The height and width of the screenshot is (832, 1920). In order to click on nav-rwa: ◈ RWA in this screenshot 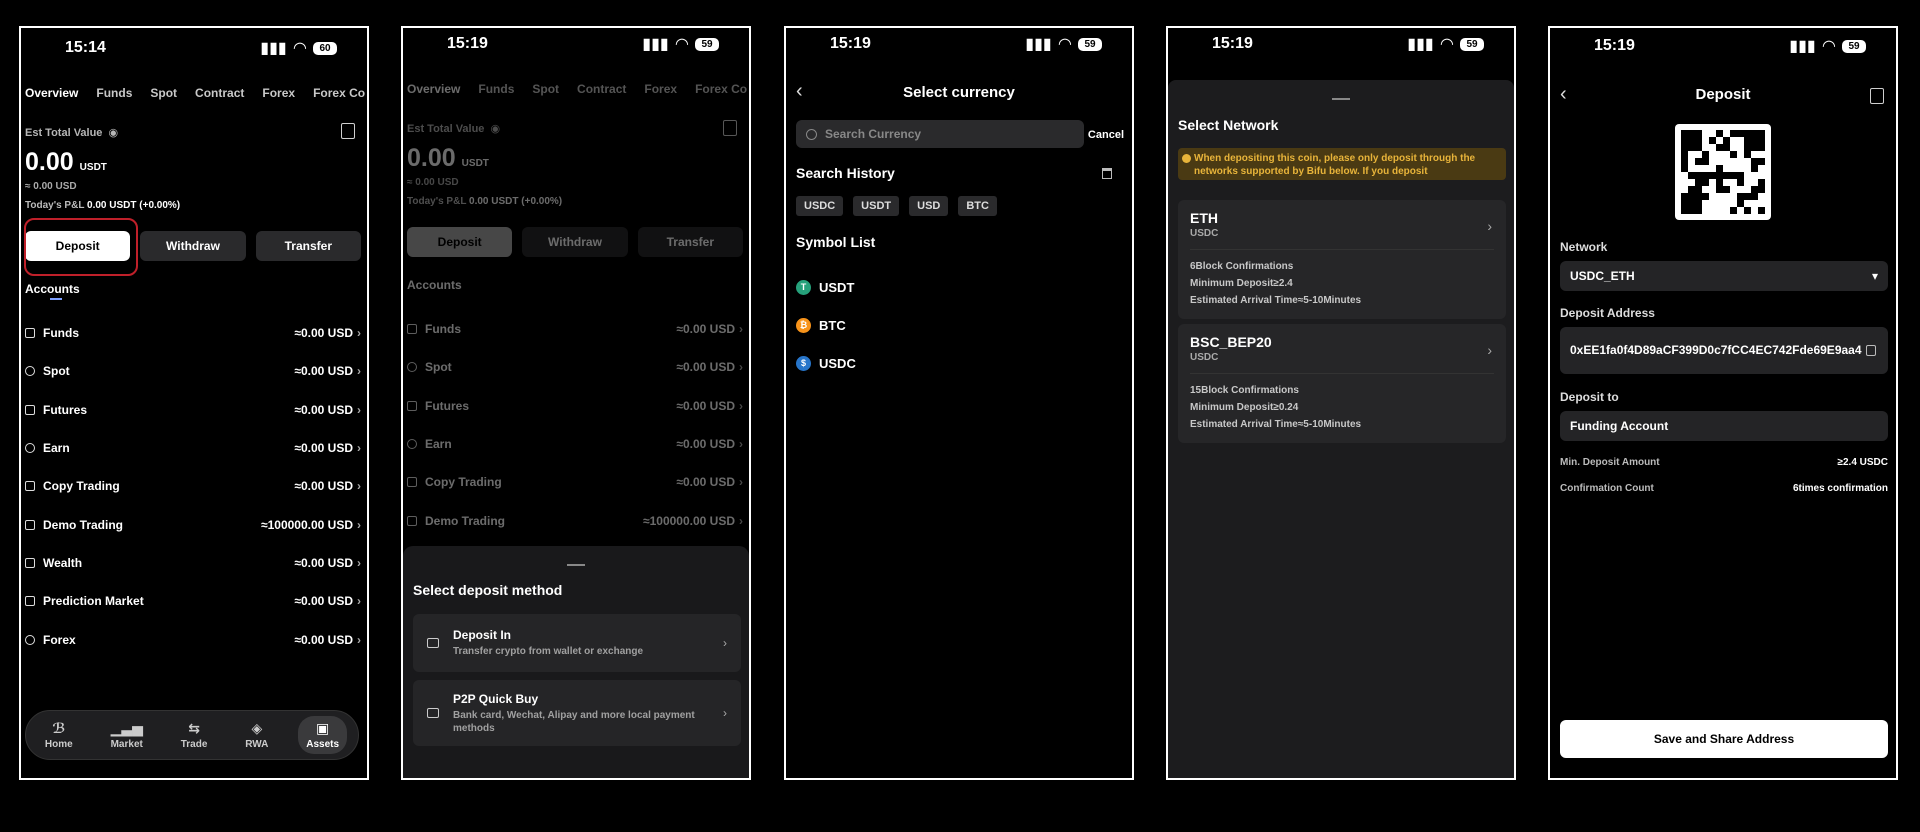, I will do `click(256, 735)`.